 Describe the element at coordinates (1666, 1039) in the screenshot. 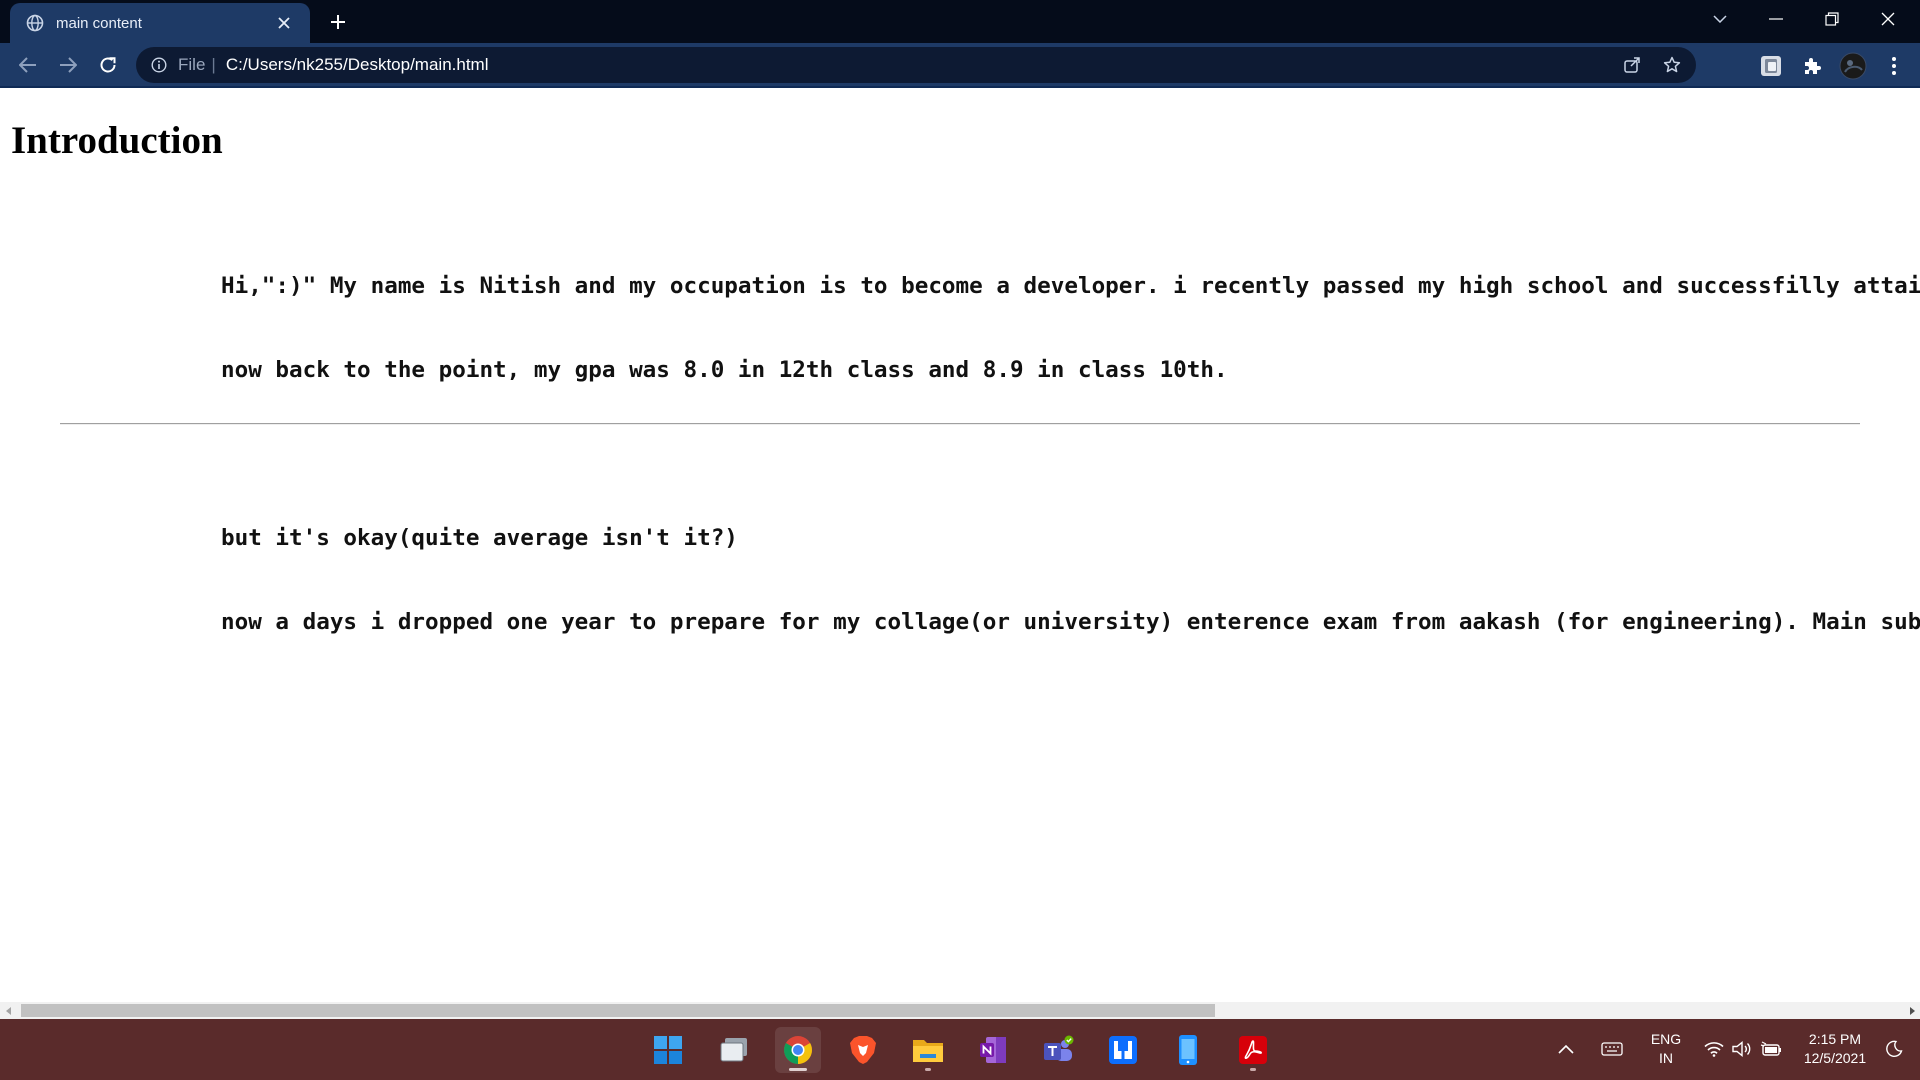

I see `language-code: ENG` at that location.